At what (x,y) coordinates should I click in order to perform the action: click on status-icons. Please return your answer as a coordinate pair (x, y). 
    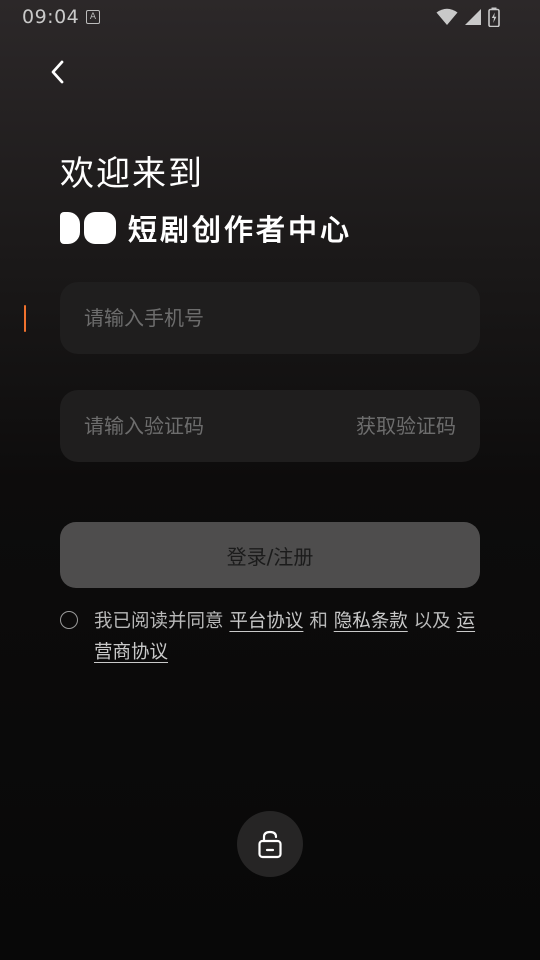
    Looking at the image, I should click on (468, 17).